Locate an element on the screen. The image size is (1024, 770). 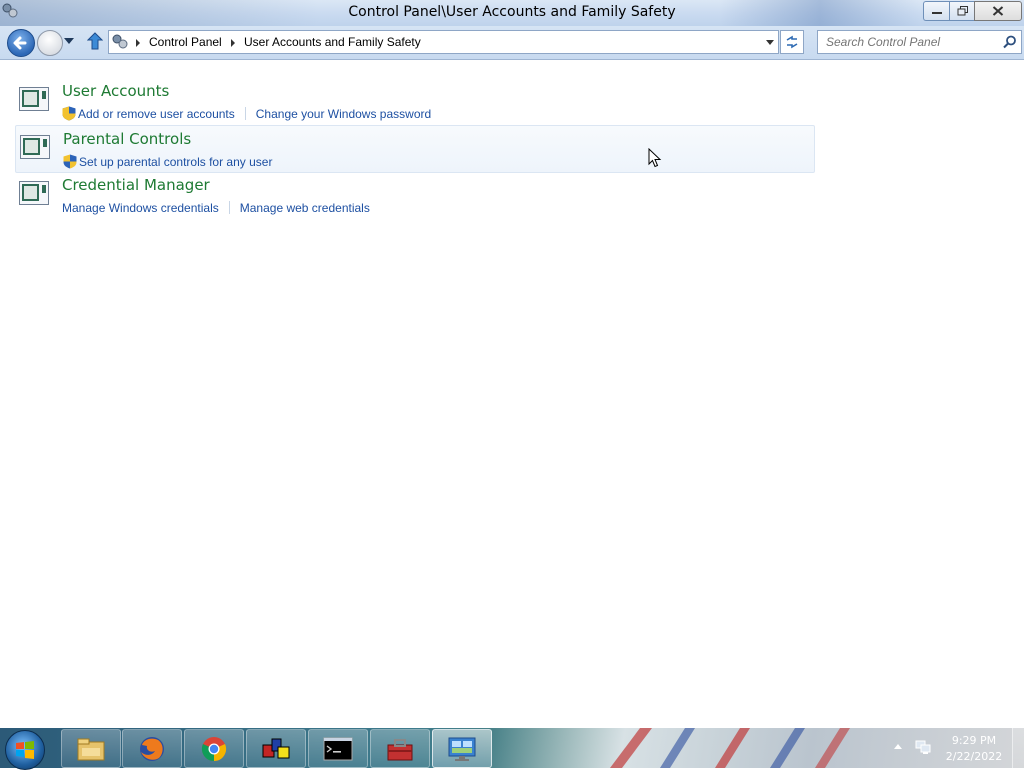
breadcrumb-control-panel: Control Panel is located at coordinates (185, 42).